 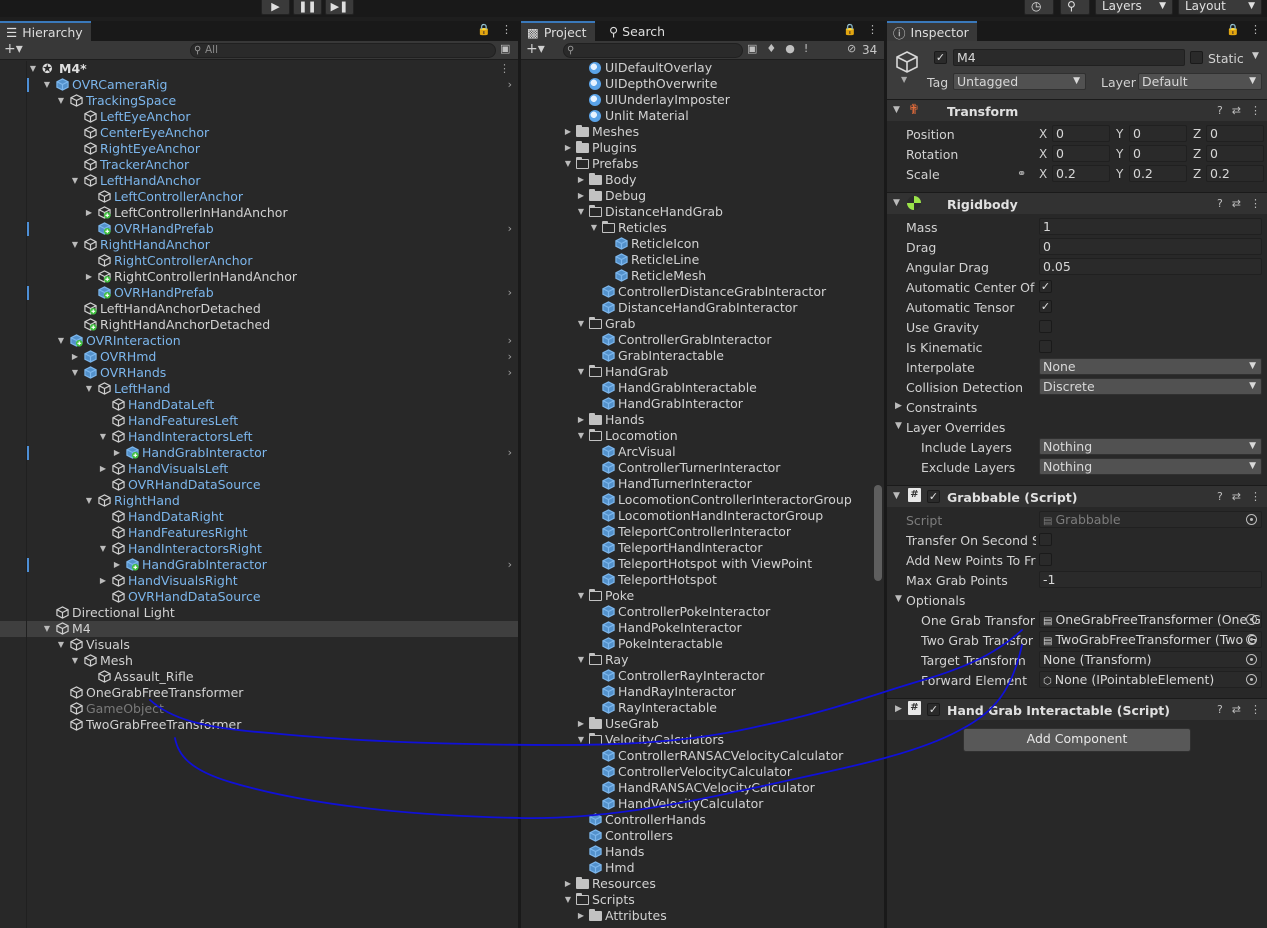 What do you see at coordinates (702, 244) in the screenshot?
I see `project-row: ReticleIcon` at bounding box center [702, 244].